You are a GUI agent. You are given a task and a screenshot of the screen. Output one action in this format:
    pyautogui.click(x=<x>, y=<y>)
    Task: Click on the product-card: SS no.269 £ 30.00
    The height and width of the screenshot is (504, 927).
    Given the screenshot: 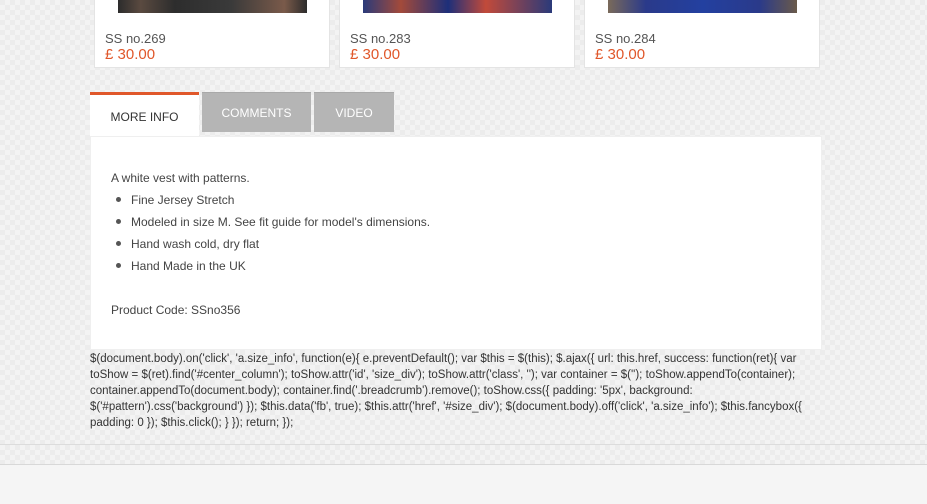 What is the action you would take?
    pyautogui.click(x=212, y=34)
    